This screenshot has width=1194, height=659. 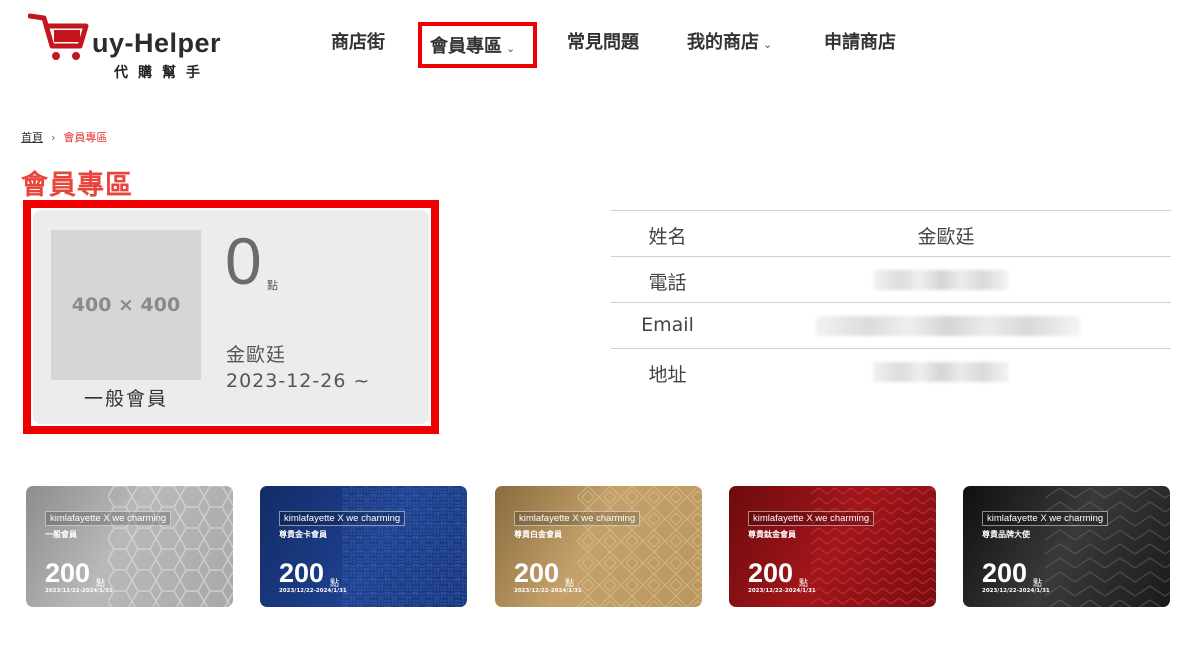 I want to click on nav-item-apply-store: 申請商店, so click(x=860, y=45).